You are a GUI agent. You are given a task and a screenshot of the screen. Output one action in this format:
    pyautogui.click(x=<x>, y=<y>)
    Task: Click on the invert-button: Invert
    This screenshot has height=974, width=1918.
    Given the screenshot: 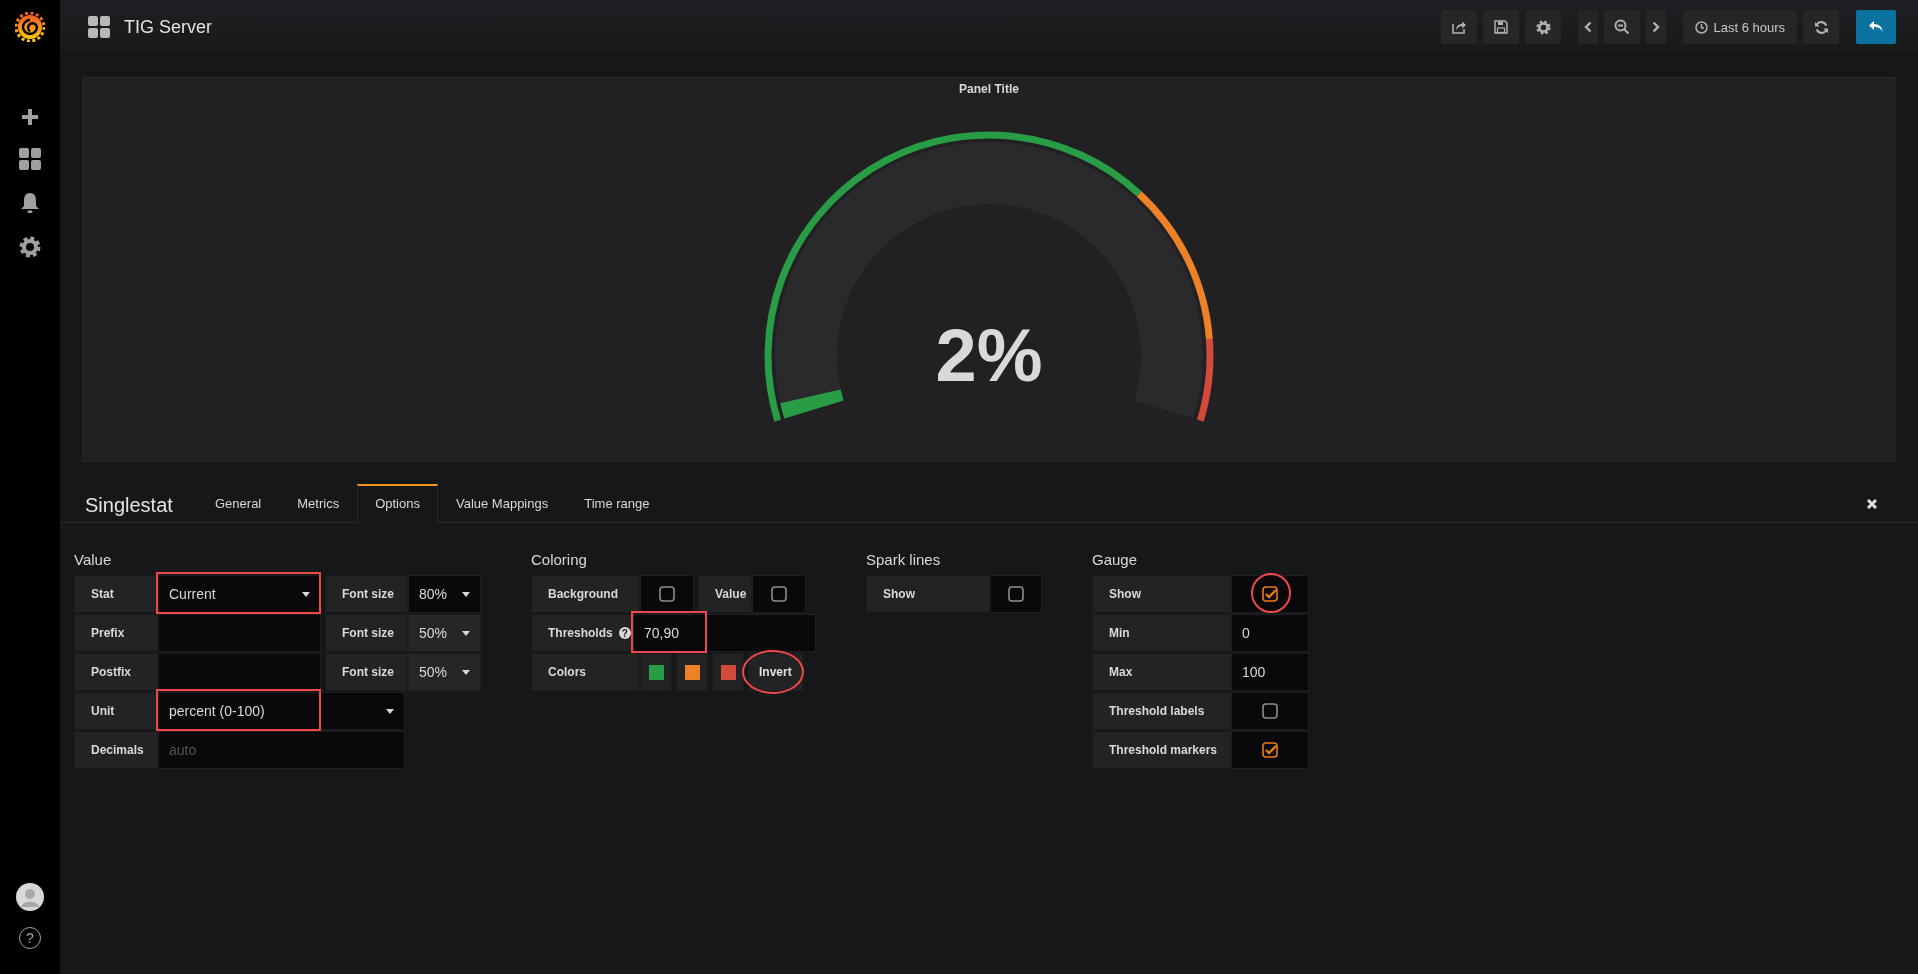 What is the action you would take?
    pyautogui.click(x=775, y=672)
    